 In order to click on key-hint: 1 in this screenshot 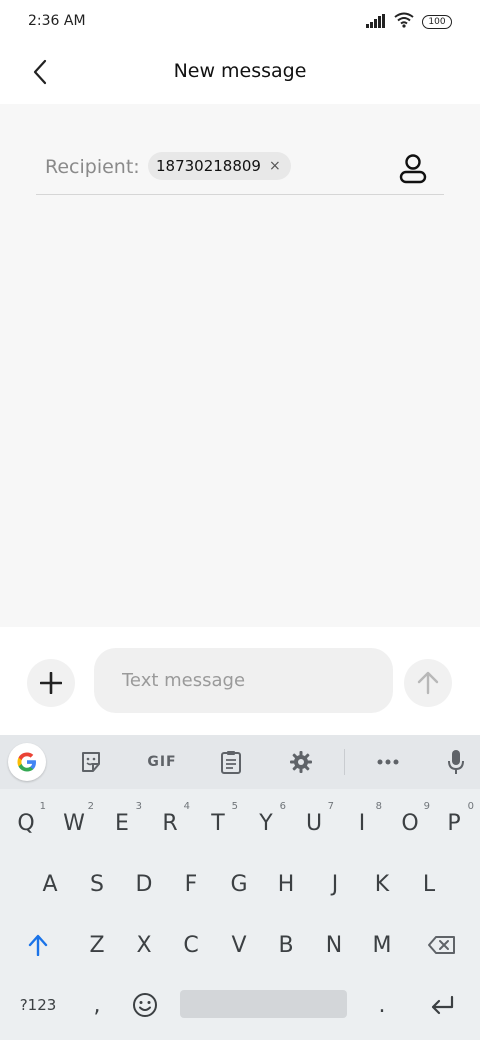, I will do `click(42, 806)`.